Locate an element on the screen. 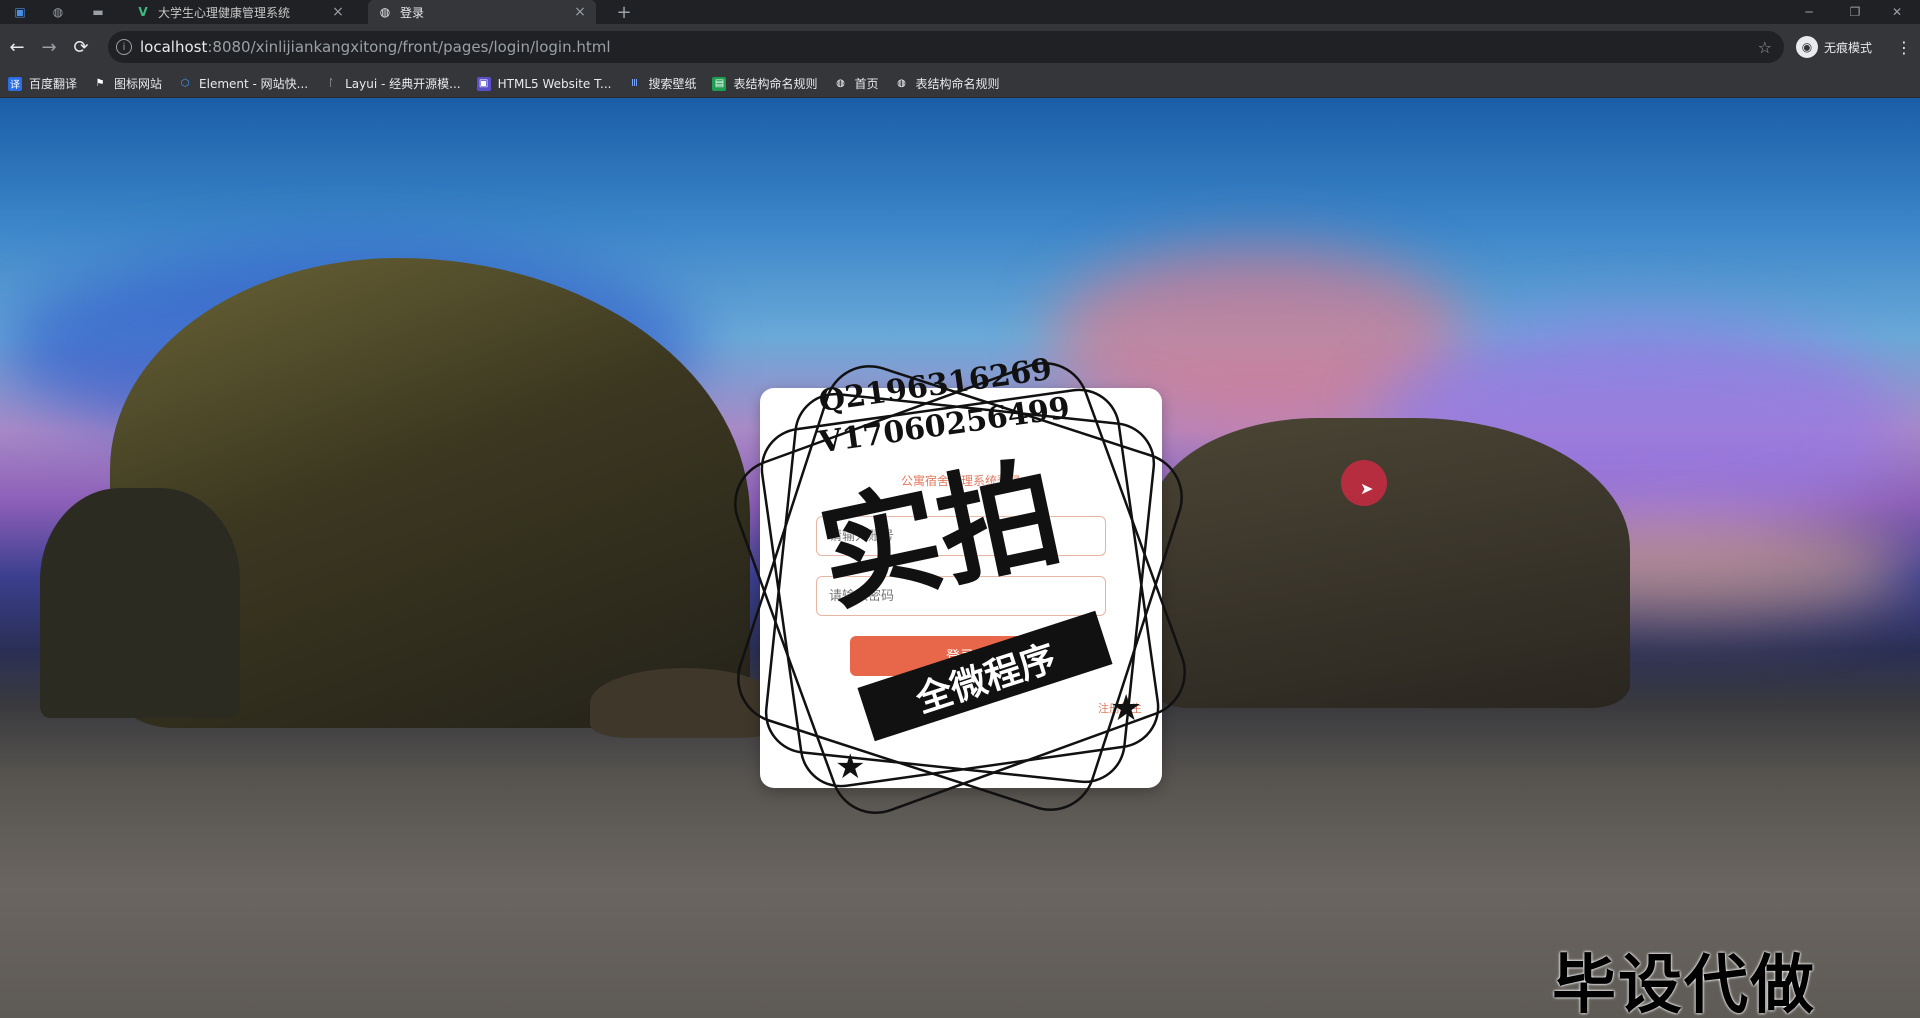 Image resolution: width=1920 pixels, height=1018 pixels. layui-icon: ᛚ is located at coordinates (331, 83).